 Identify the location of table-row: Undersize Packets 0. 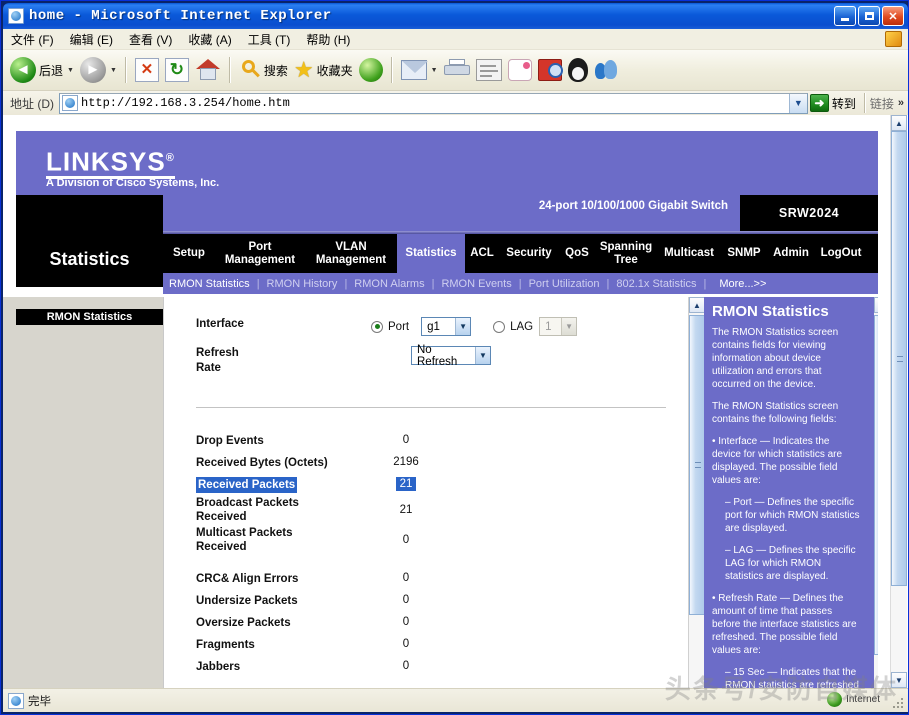
(426, 600).